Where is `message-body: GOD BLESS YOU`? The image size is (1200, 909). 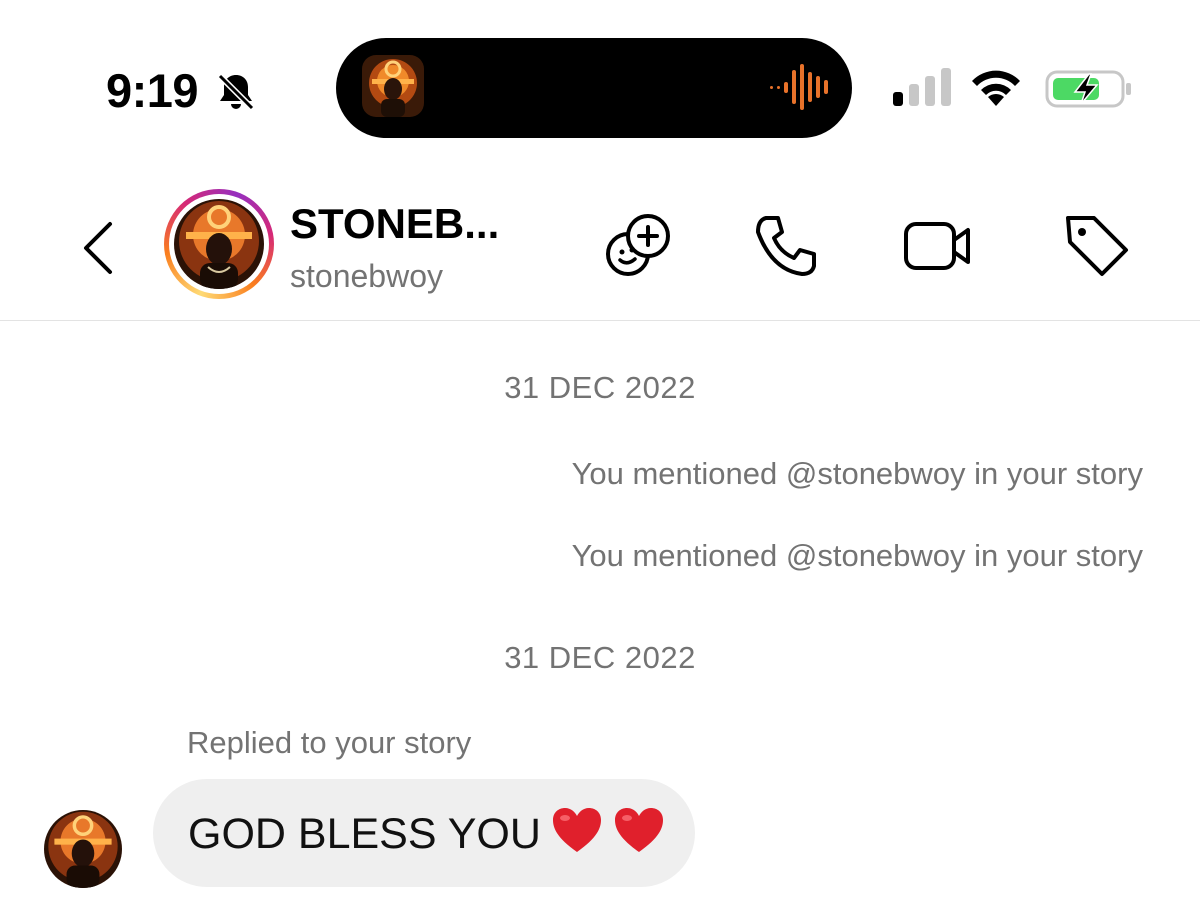
message-body: GOD BLESS YOU is located at coordinates (364, 834).